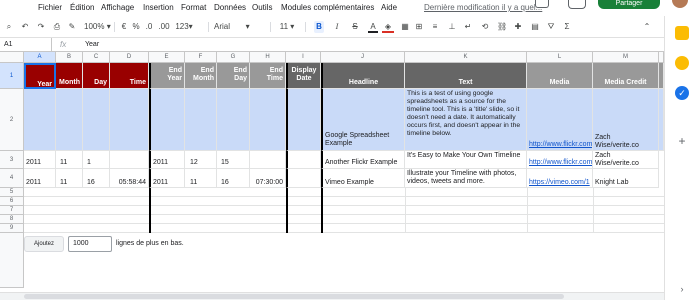 Image resolution: width=700 pixels, height=300 pixels. What do you see at coordinates (626, 76) in the screenshot?
I see `header-media-credit: Media Credit` at bounding box center [626, 76].